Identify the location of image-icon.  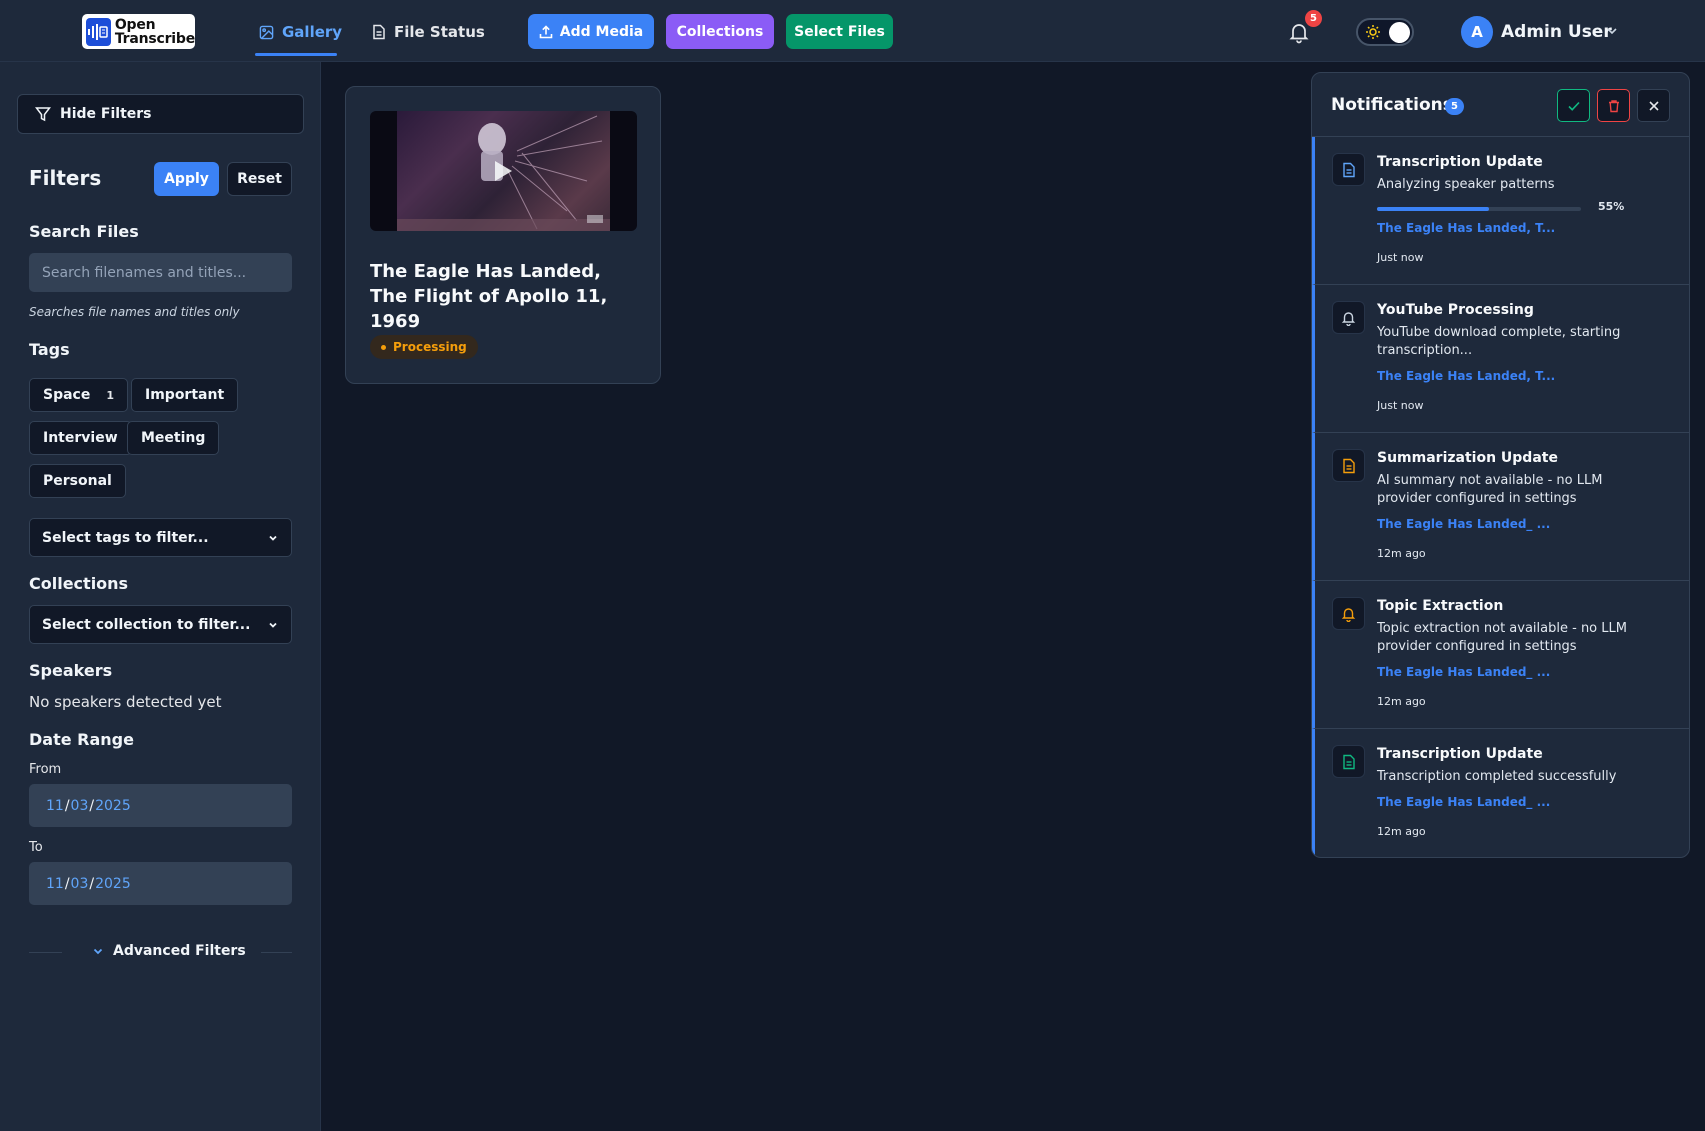
(266, 32).